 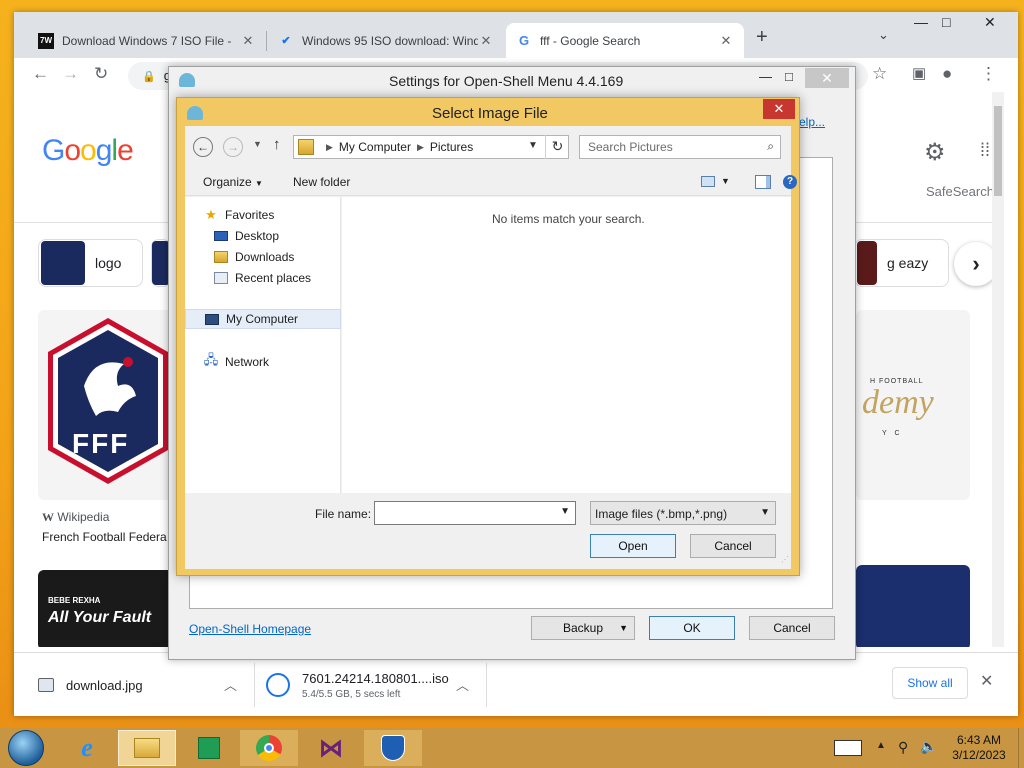 I want to click on show-all-button: Show all, so click(x=930, y=683).